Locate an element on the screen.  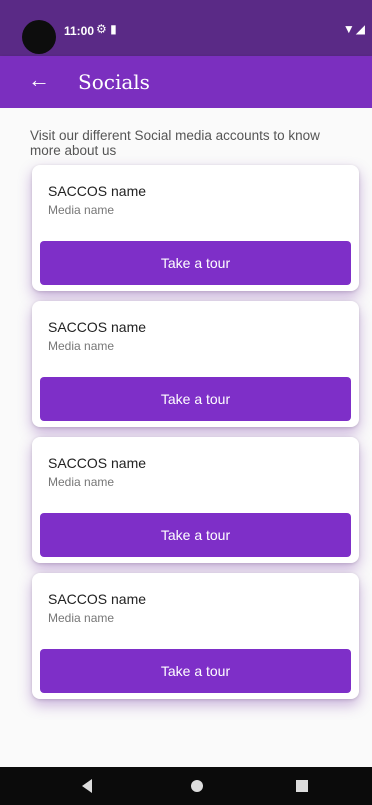
nav-back-icon is located at coordinates (87, 786).